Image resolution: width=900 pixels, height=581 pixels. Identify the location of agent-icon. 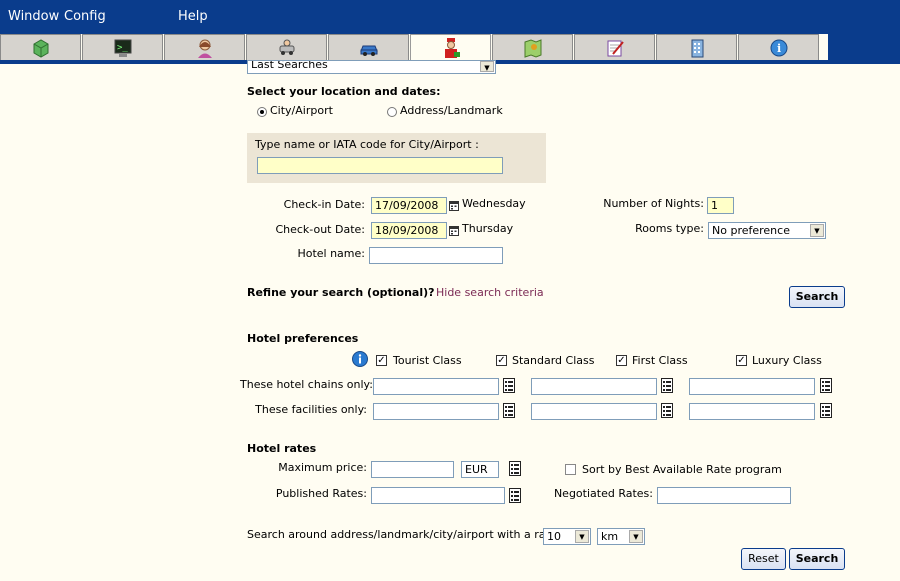
(204, 48).